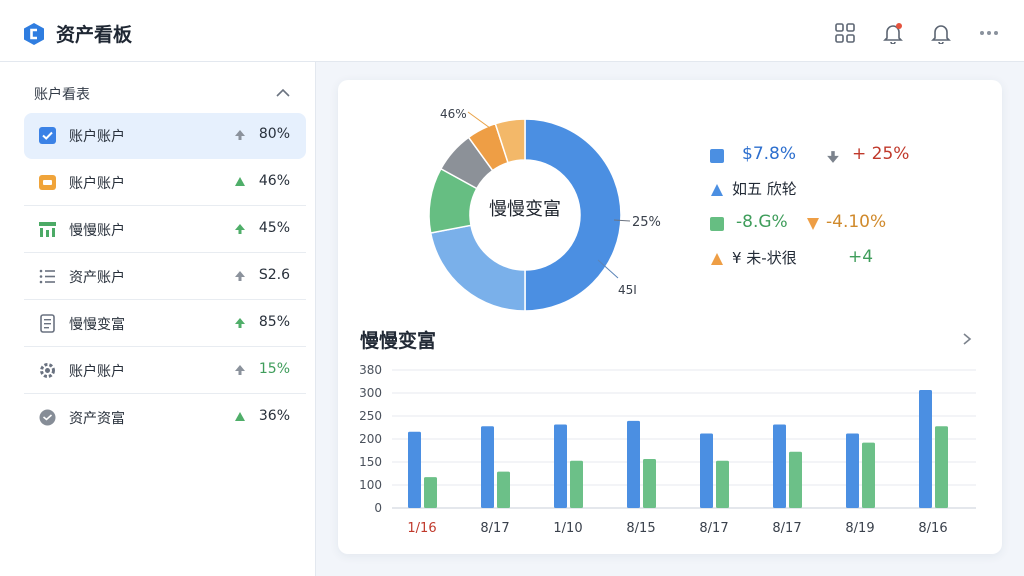  What do you see at coordinates (274, 322) in the screenshot?
I see `sidebar-item-value: 85%` at bounding box center [274, 322].